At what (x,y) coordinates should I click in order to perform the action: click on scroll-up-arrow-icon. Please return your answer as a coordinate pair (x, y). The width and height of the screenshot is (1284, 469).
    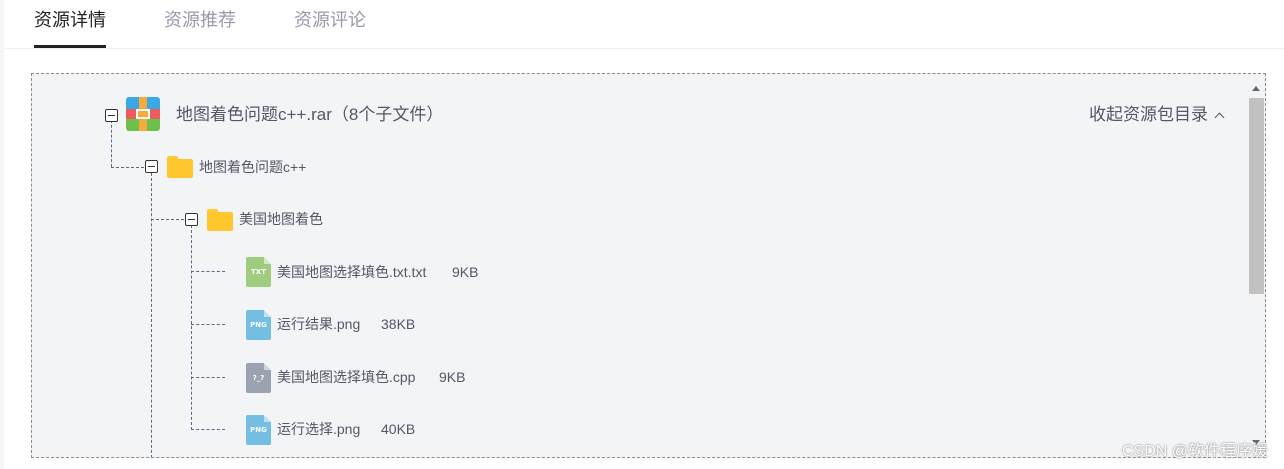
    Looking at the image, I should click on (1256, 88).